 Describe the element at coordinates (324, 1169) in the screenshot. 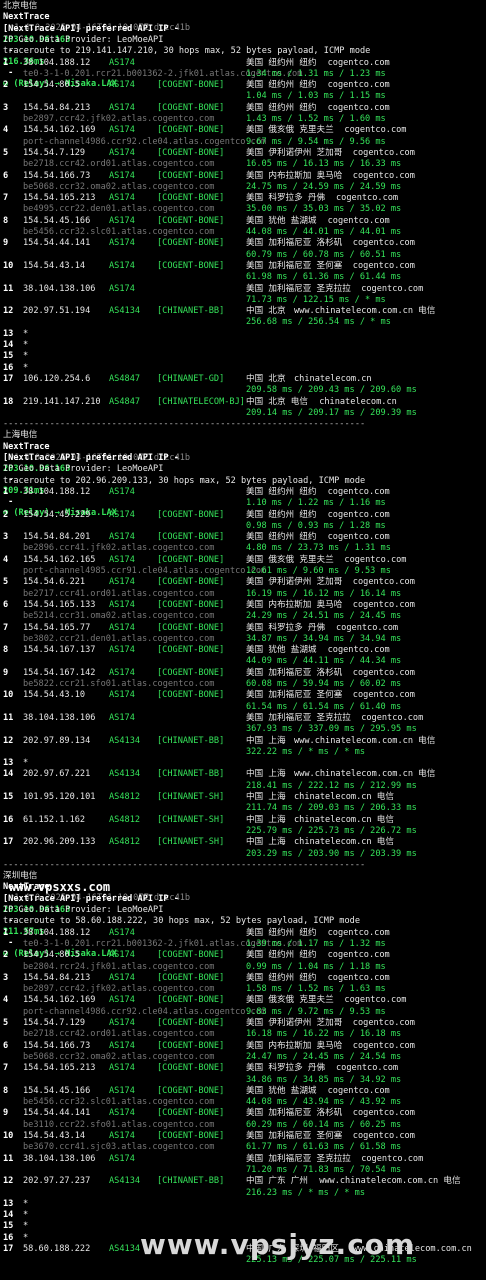

I see `hop-latency: 71.20 ms / 71.83 ms / 70.54 ms` at that location.